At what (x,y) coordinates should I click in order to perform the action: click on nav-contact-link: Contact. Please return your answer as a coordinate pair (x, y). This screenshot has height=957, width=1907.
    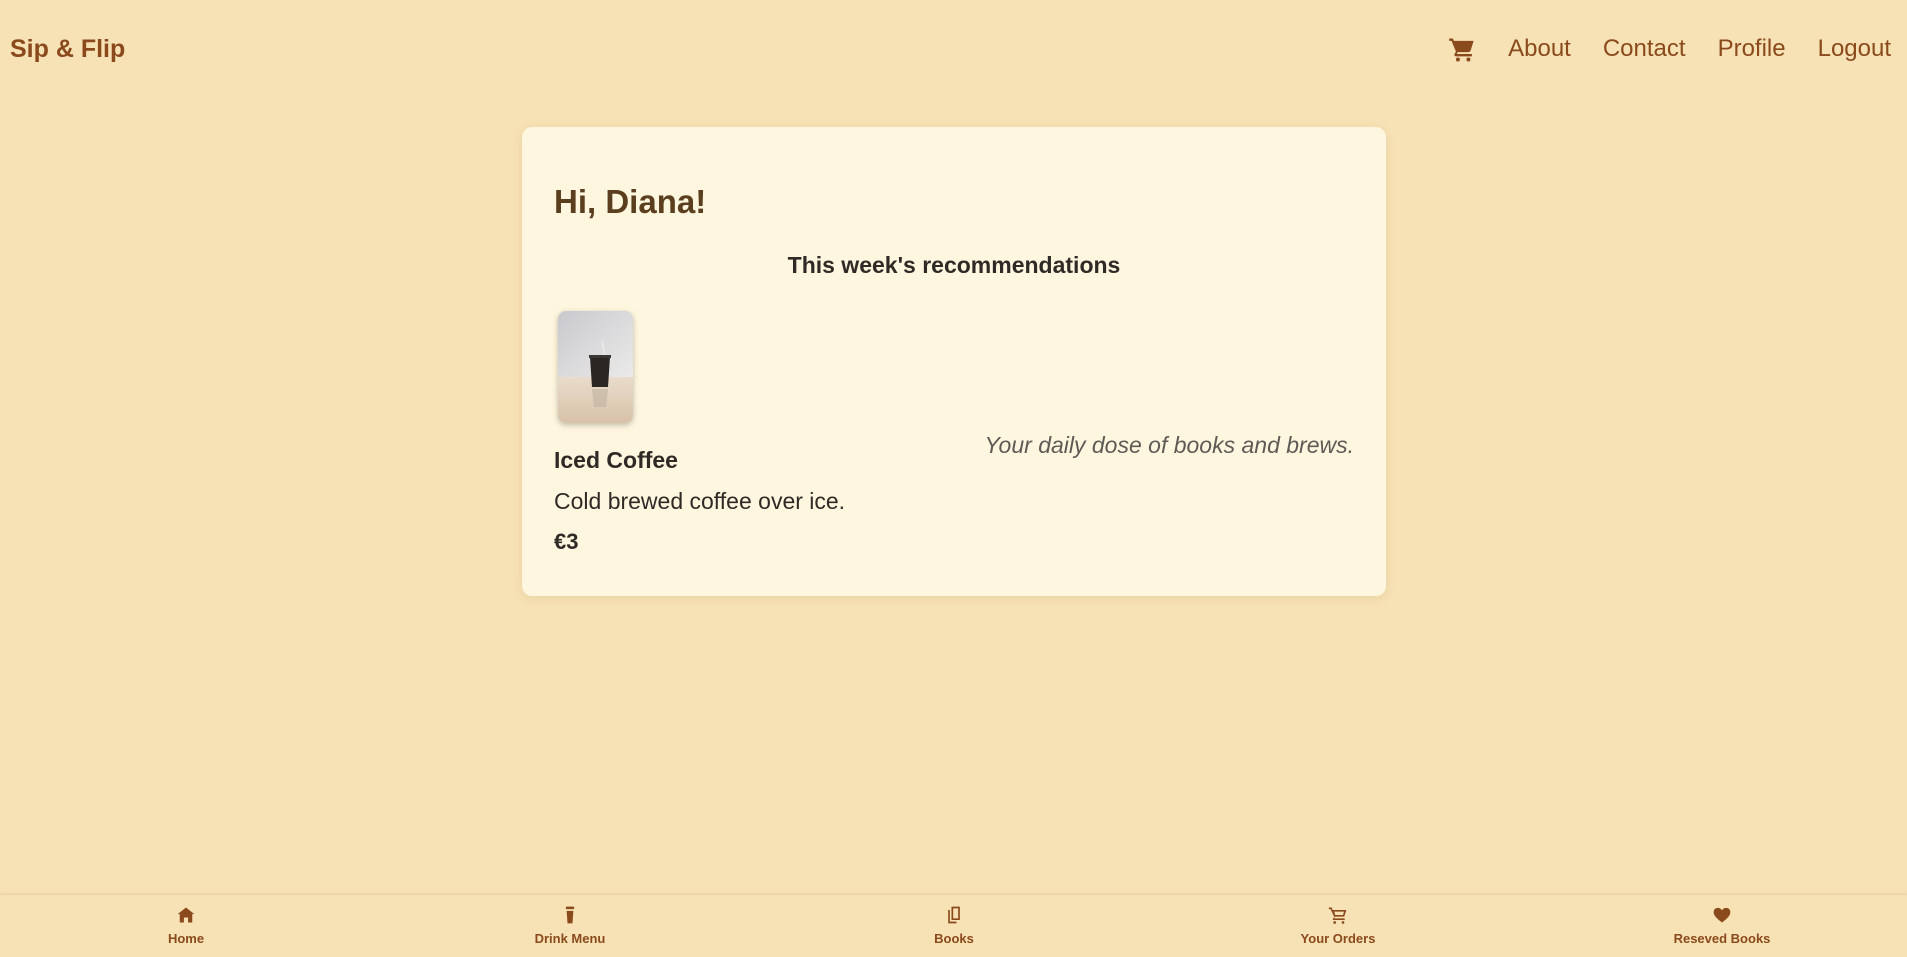
    Looking at the image, I should click on (1644, 49).